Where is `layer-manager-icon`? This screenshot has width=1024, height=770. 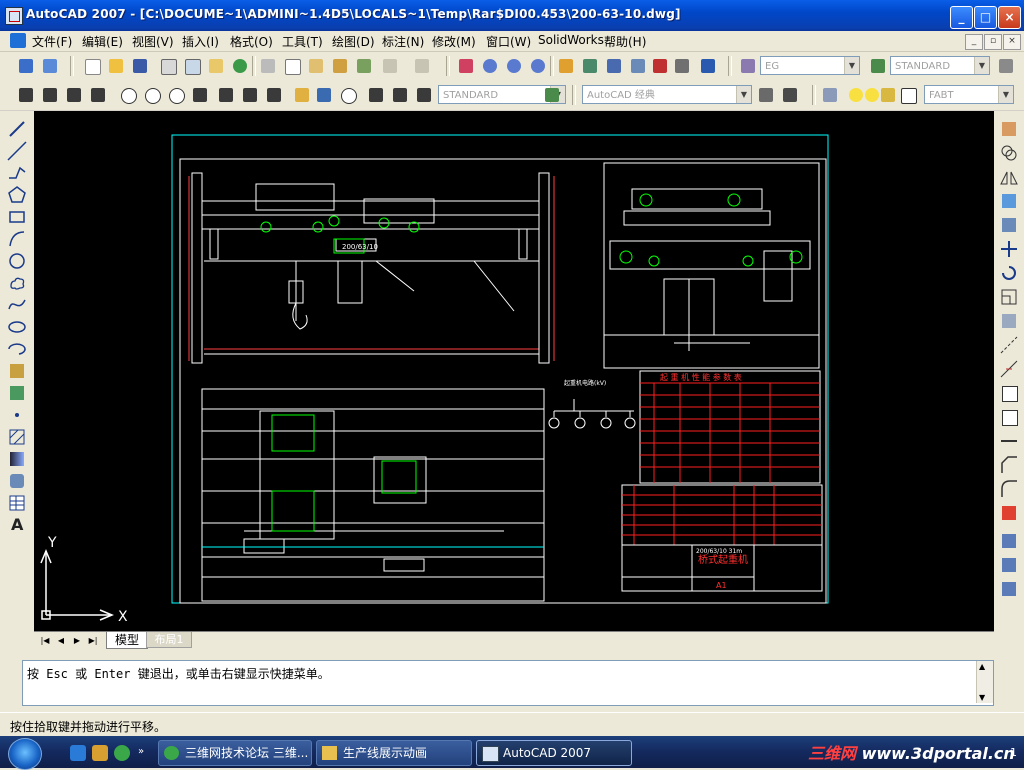
layer-manager-icon is located at coordinates (830, 95).